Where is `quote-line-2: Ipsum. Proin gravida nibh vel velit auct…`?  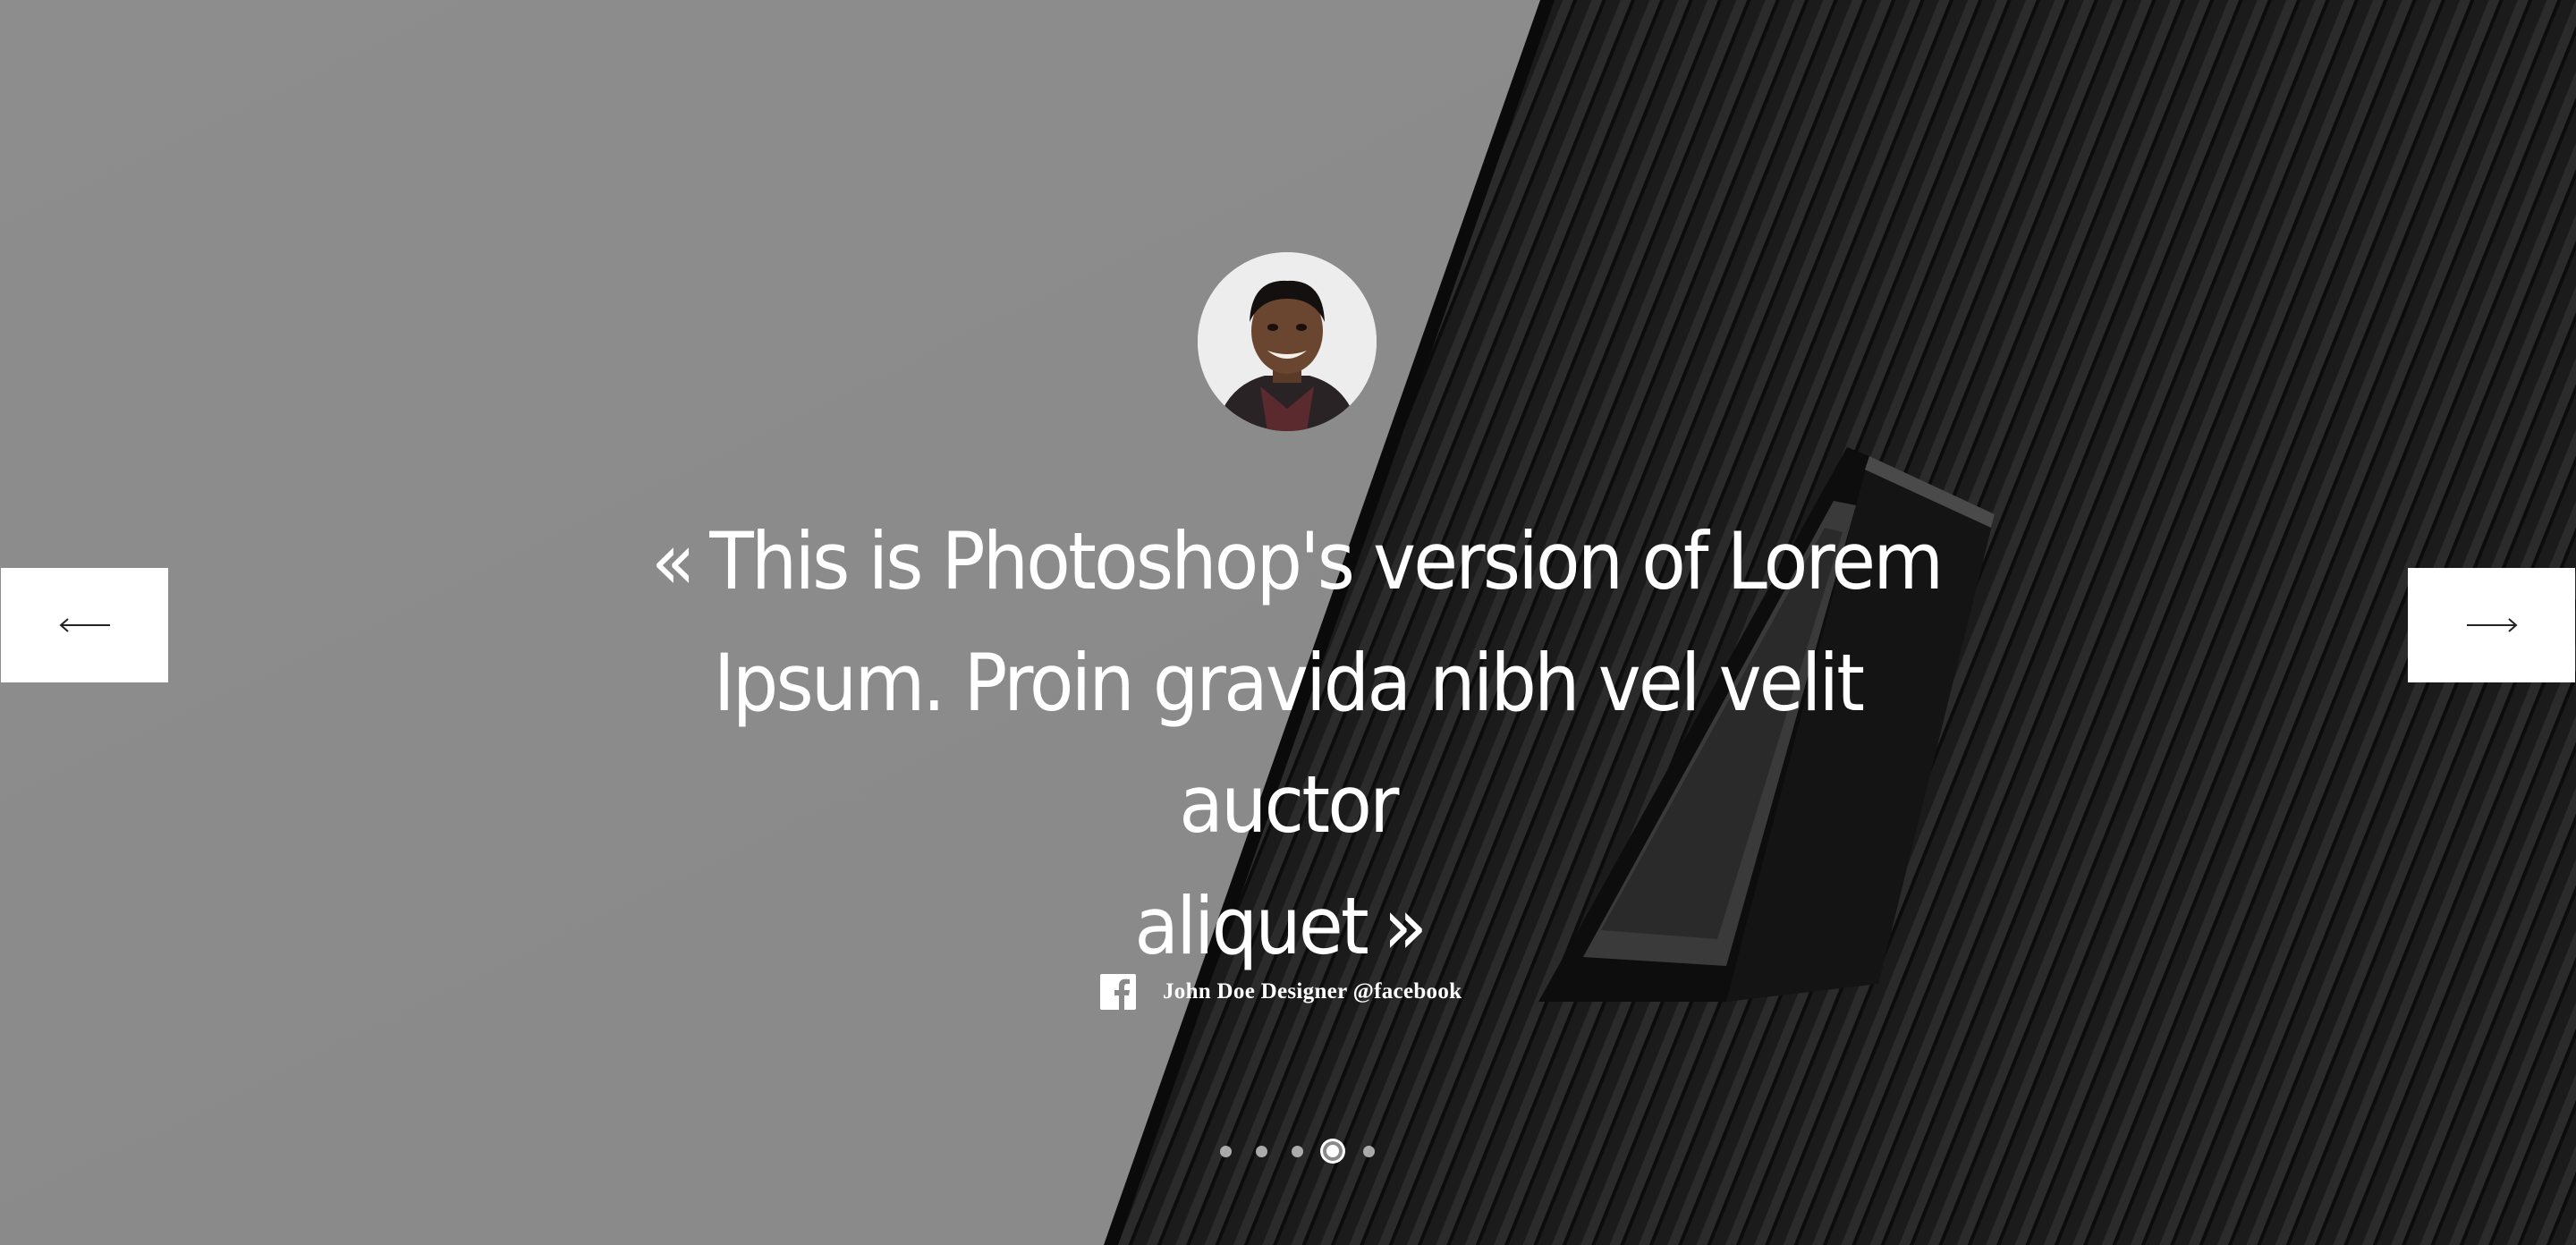 quote-line-2: Ipsum. Proin gravida nibh vel velit auct… is located at coordinates (1289, 744).